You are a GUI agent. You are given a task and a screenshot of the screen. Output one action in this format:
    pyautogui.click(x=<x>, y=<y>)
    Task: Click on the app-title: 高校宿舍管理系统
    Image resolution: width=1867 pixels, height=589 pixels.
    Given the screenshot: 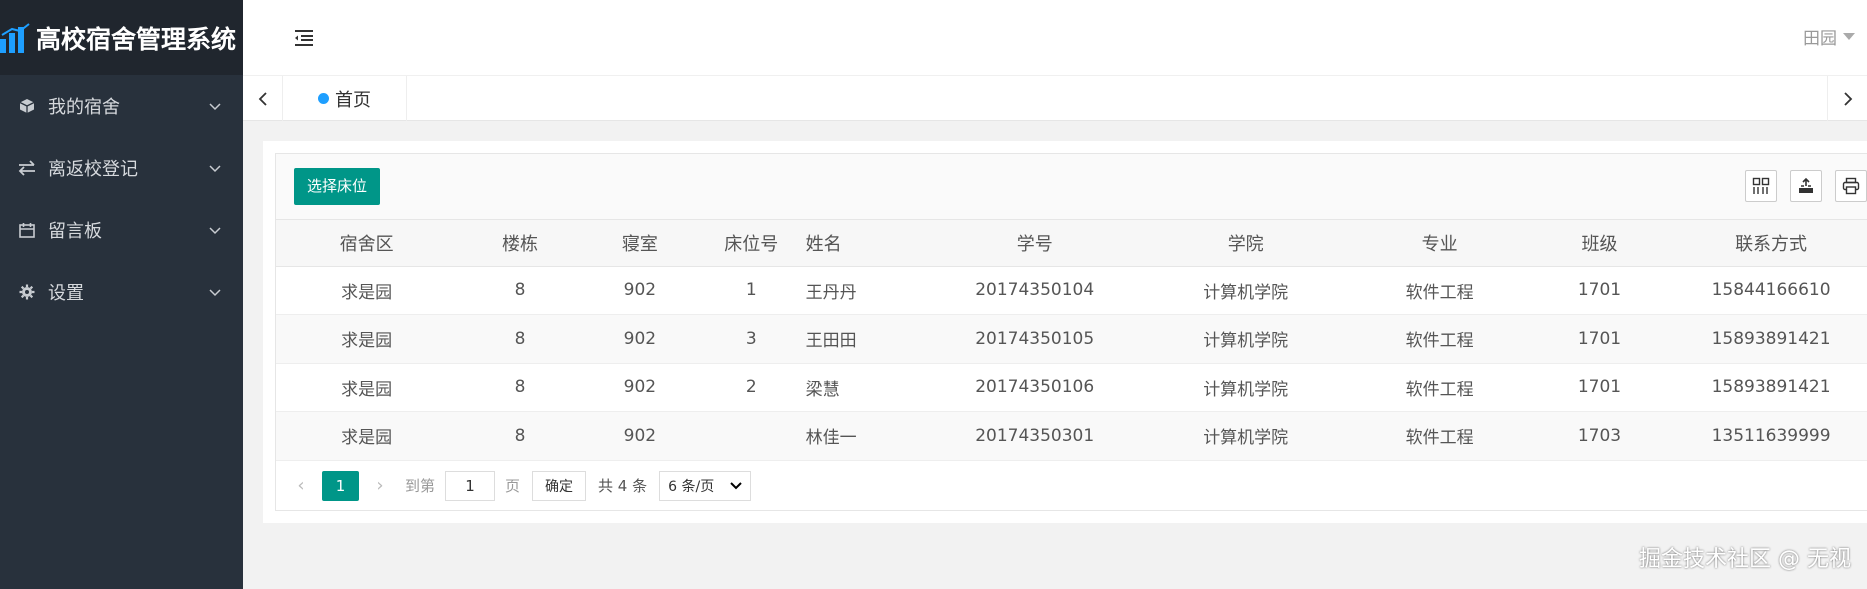 What is the action you would take?
    pyautogui.click(x=136, y=39)
    